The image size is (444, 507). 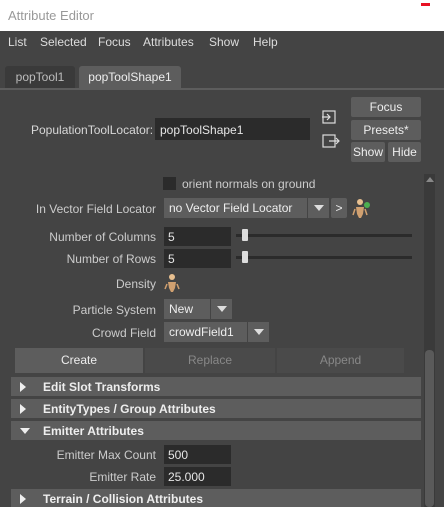 I want to click on columns-slider-handle, so click(x=245, y=235).